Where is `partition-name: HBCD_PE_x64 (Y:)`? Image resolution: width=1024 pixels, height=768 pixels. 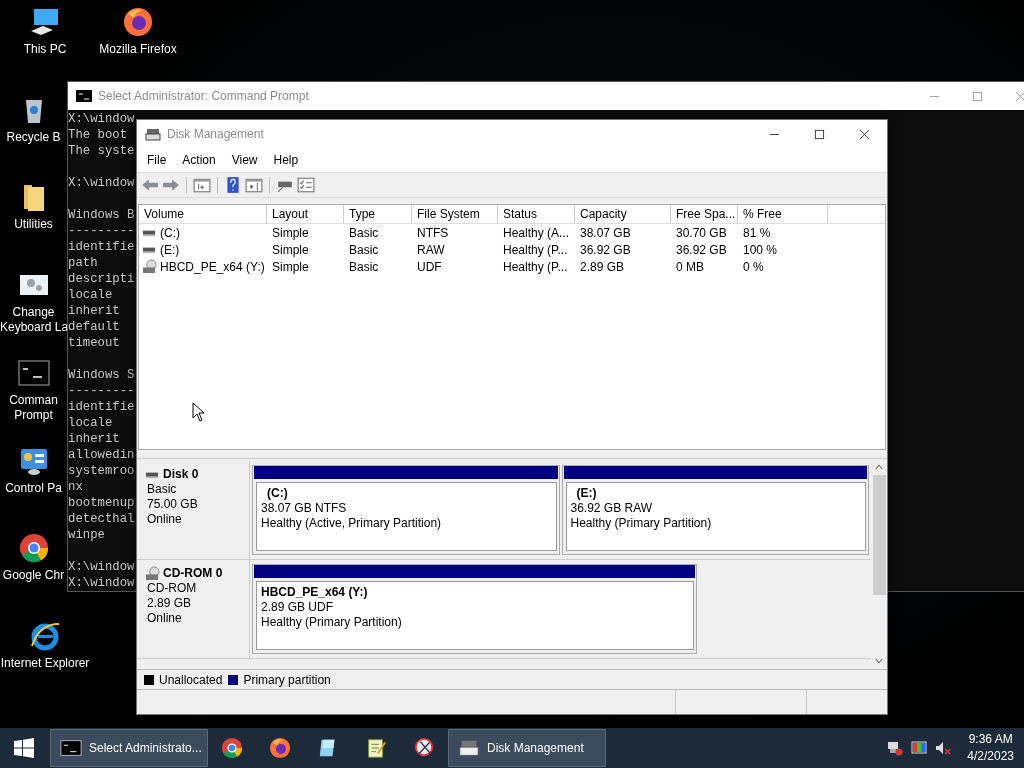
partition-name: HBCD_PE_x64 (Y:) is located at coordinates (315, 592).